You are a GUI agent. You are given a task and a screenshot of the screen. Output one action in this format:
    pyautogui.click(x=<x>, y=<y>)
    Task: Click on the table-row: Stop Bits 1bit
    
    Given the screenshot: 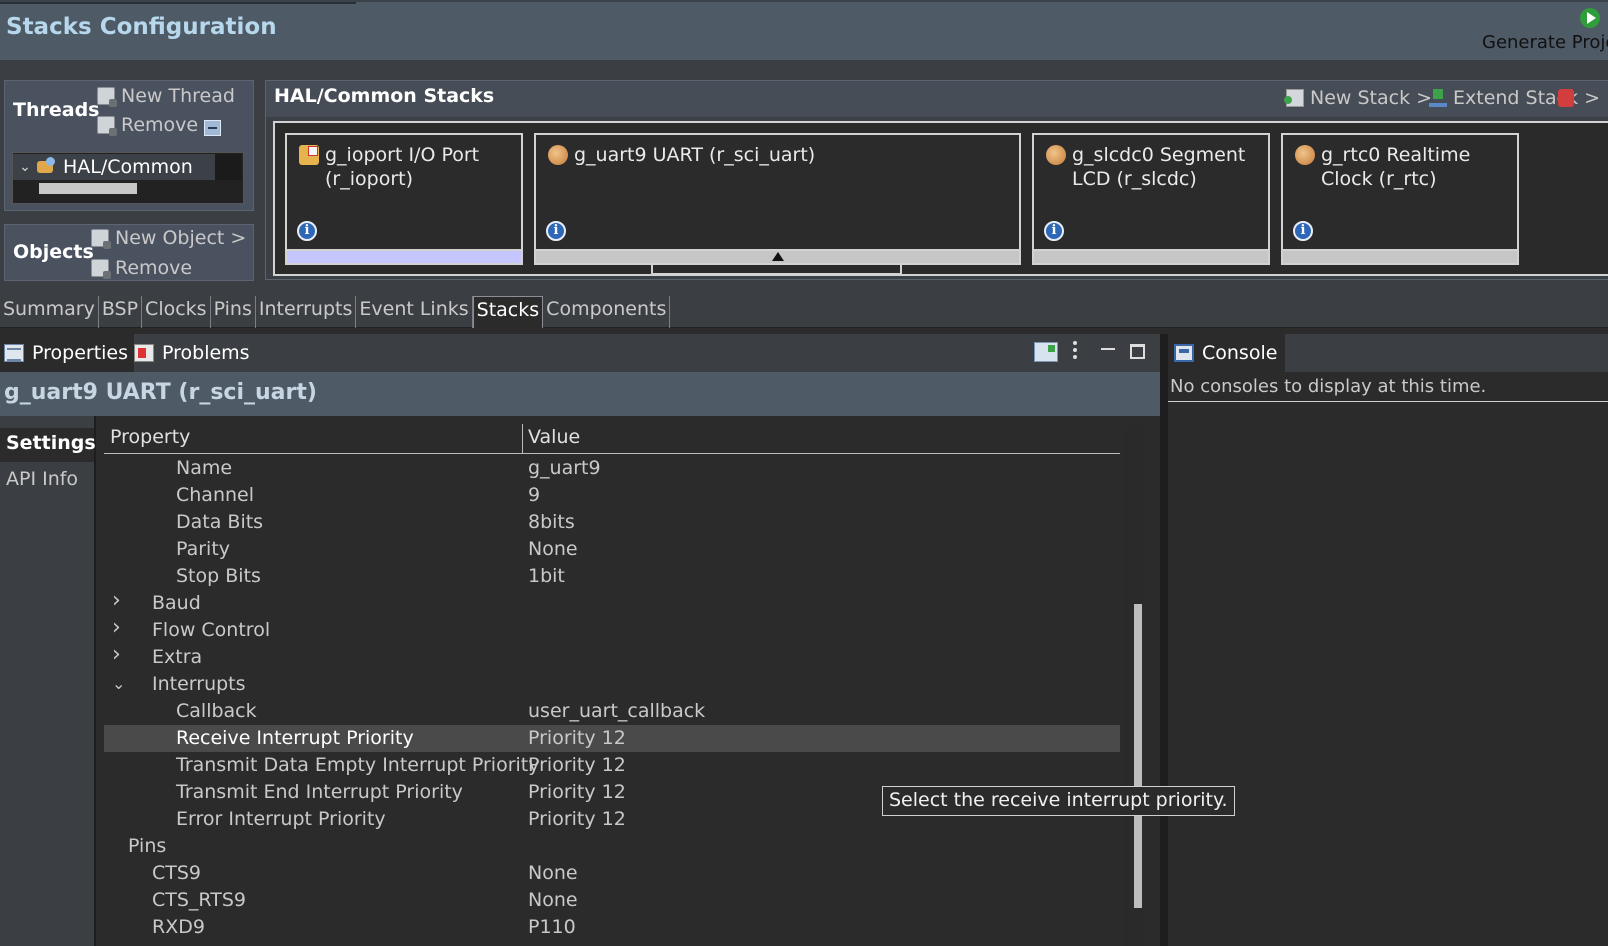 What is the action you would take?
    pyautogui.click(x=612, y=576)
    